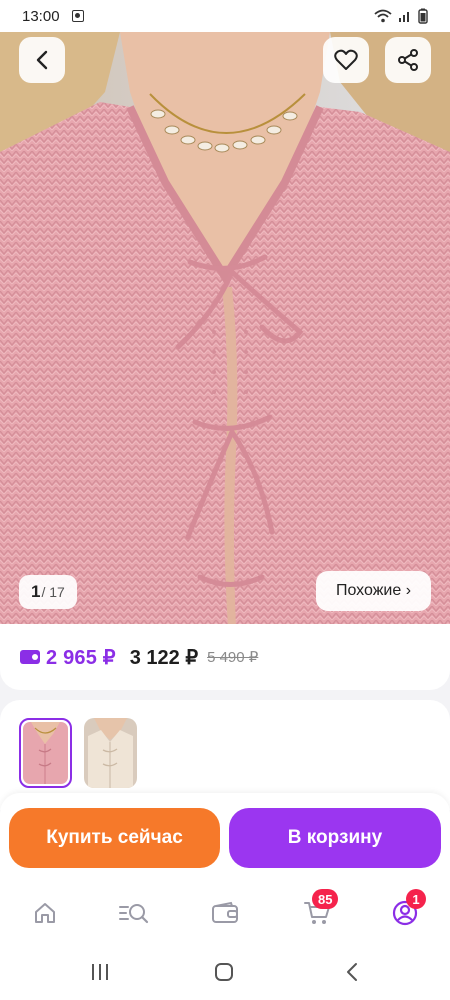  I want to click on status-icons, so click(401, 16).